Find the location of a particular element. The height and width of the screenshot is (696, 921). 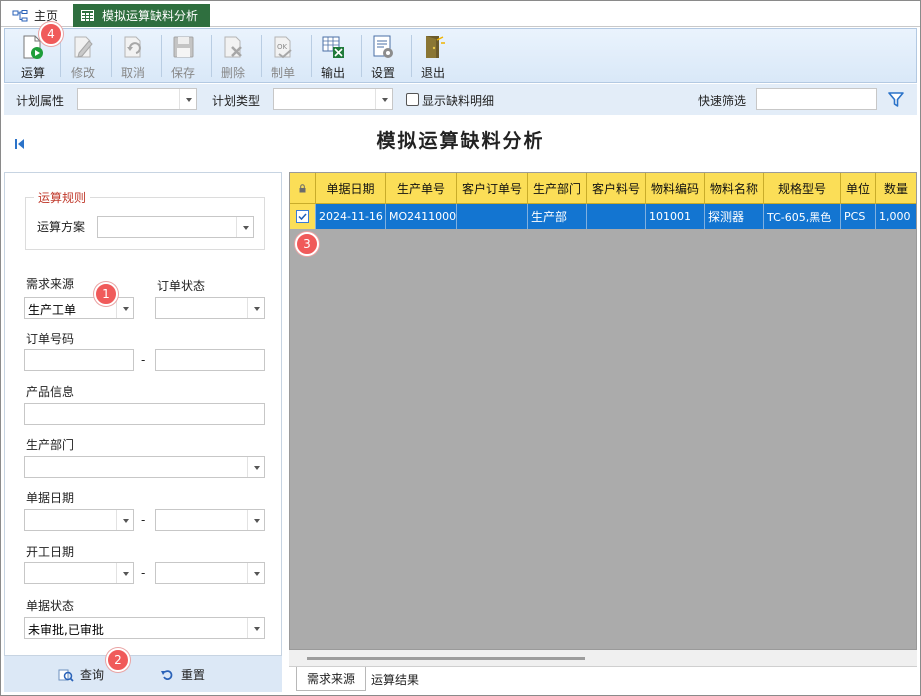

run-label: 运算 is located at coordinates (32, 73).